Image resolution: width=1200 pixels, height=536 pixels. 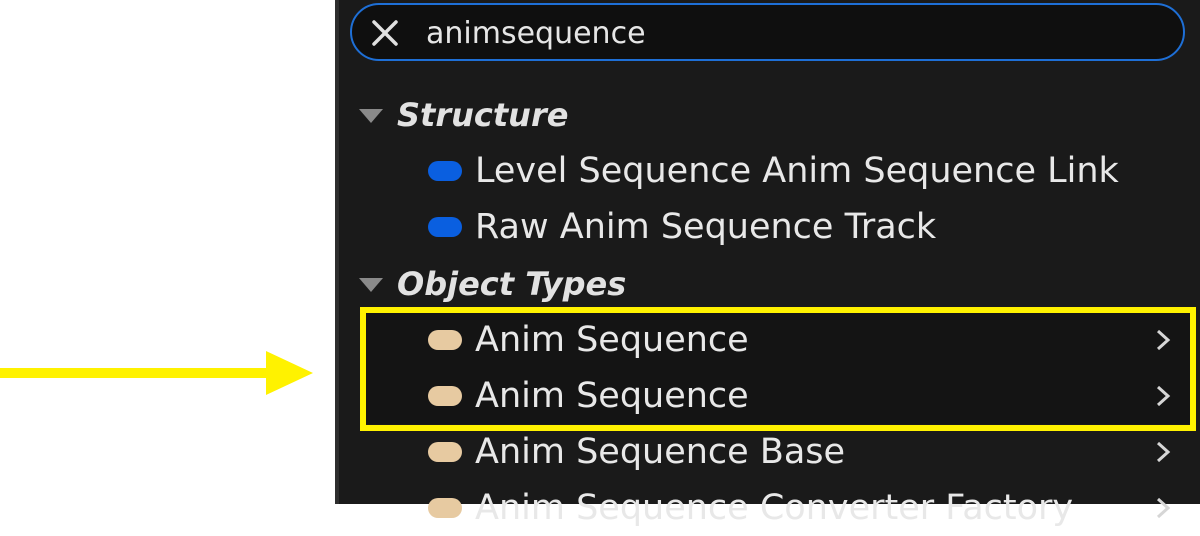 I want to click on list-item-anim-sequence-converter-factory: Anim Sequence Converter Factory, so click(x=777, y=508).